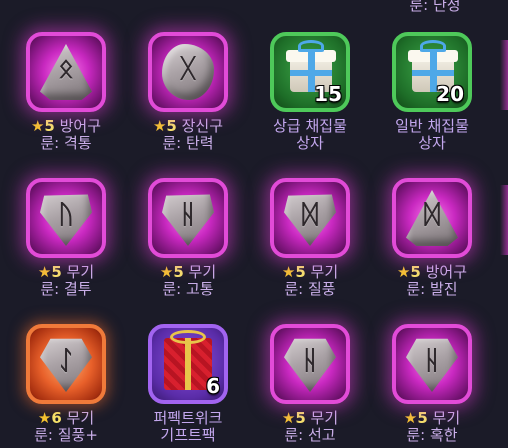 This screenshot has height=448, width=508. What do you see at coordinates (310, 435) in the screenshot?
I see `item-name: 룬: 선고` at bounding box center [310, 435].